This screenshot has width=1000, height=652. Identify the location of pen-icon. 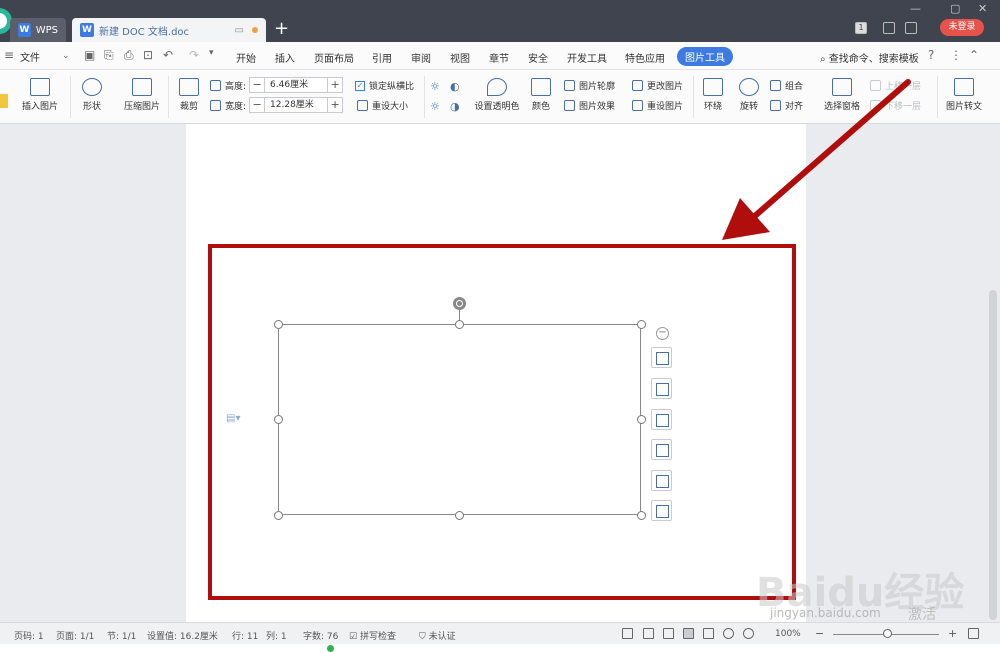
(668, 633).